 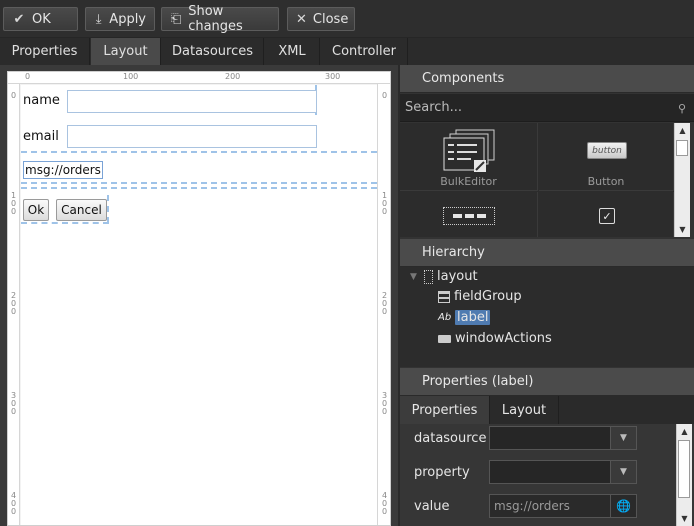 What do you see at coordinates (63, 170) in the screenshot?
I see `msg-label: msg://orders` at bounding box center [63, 170].